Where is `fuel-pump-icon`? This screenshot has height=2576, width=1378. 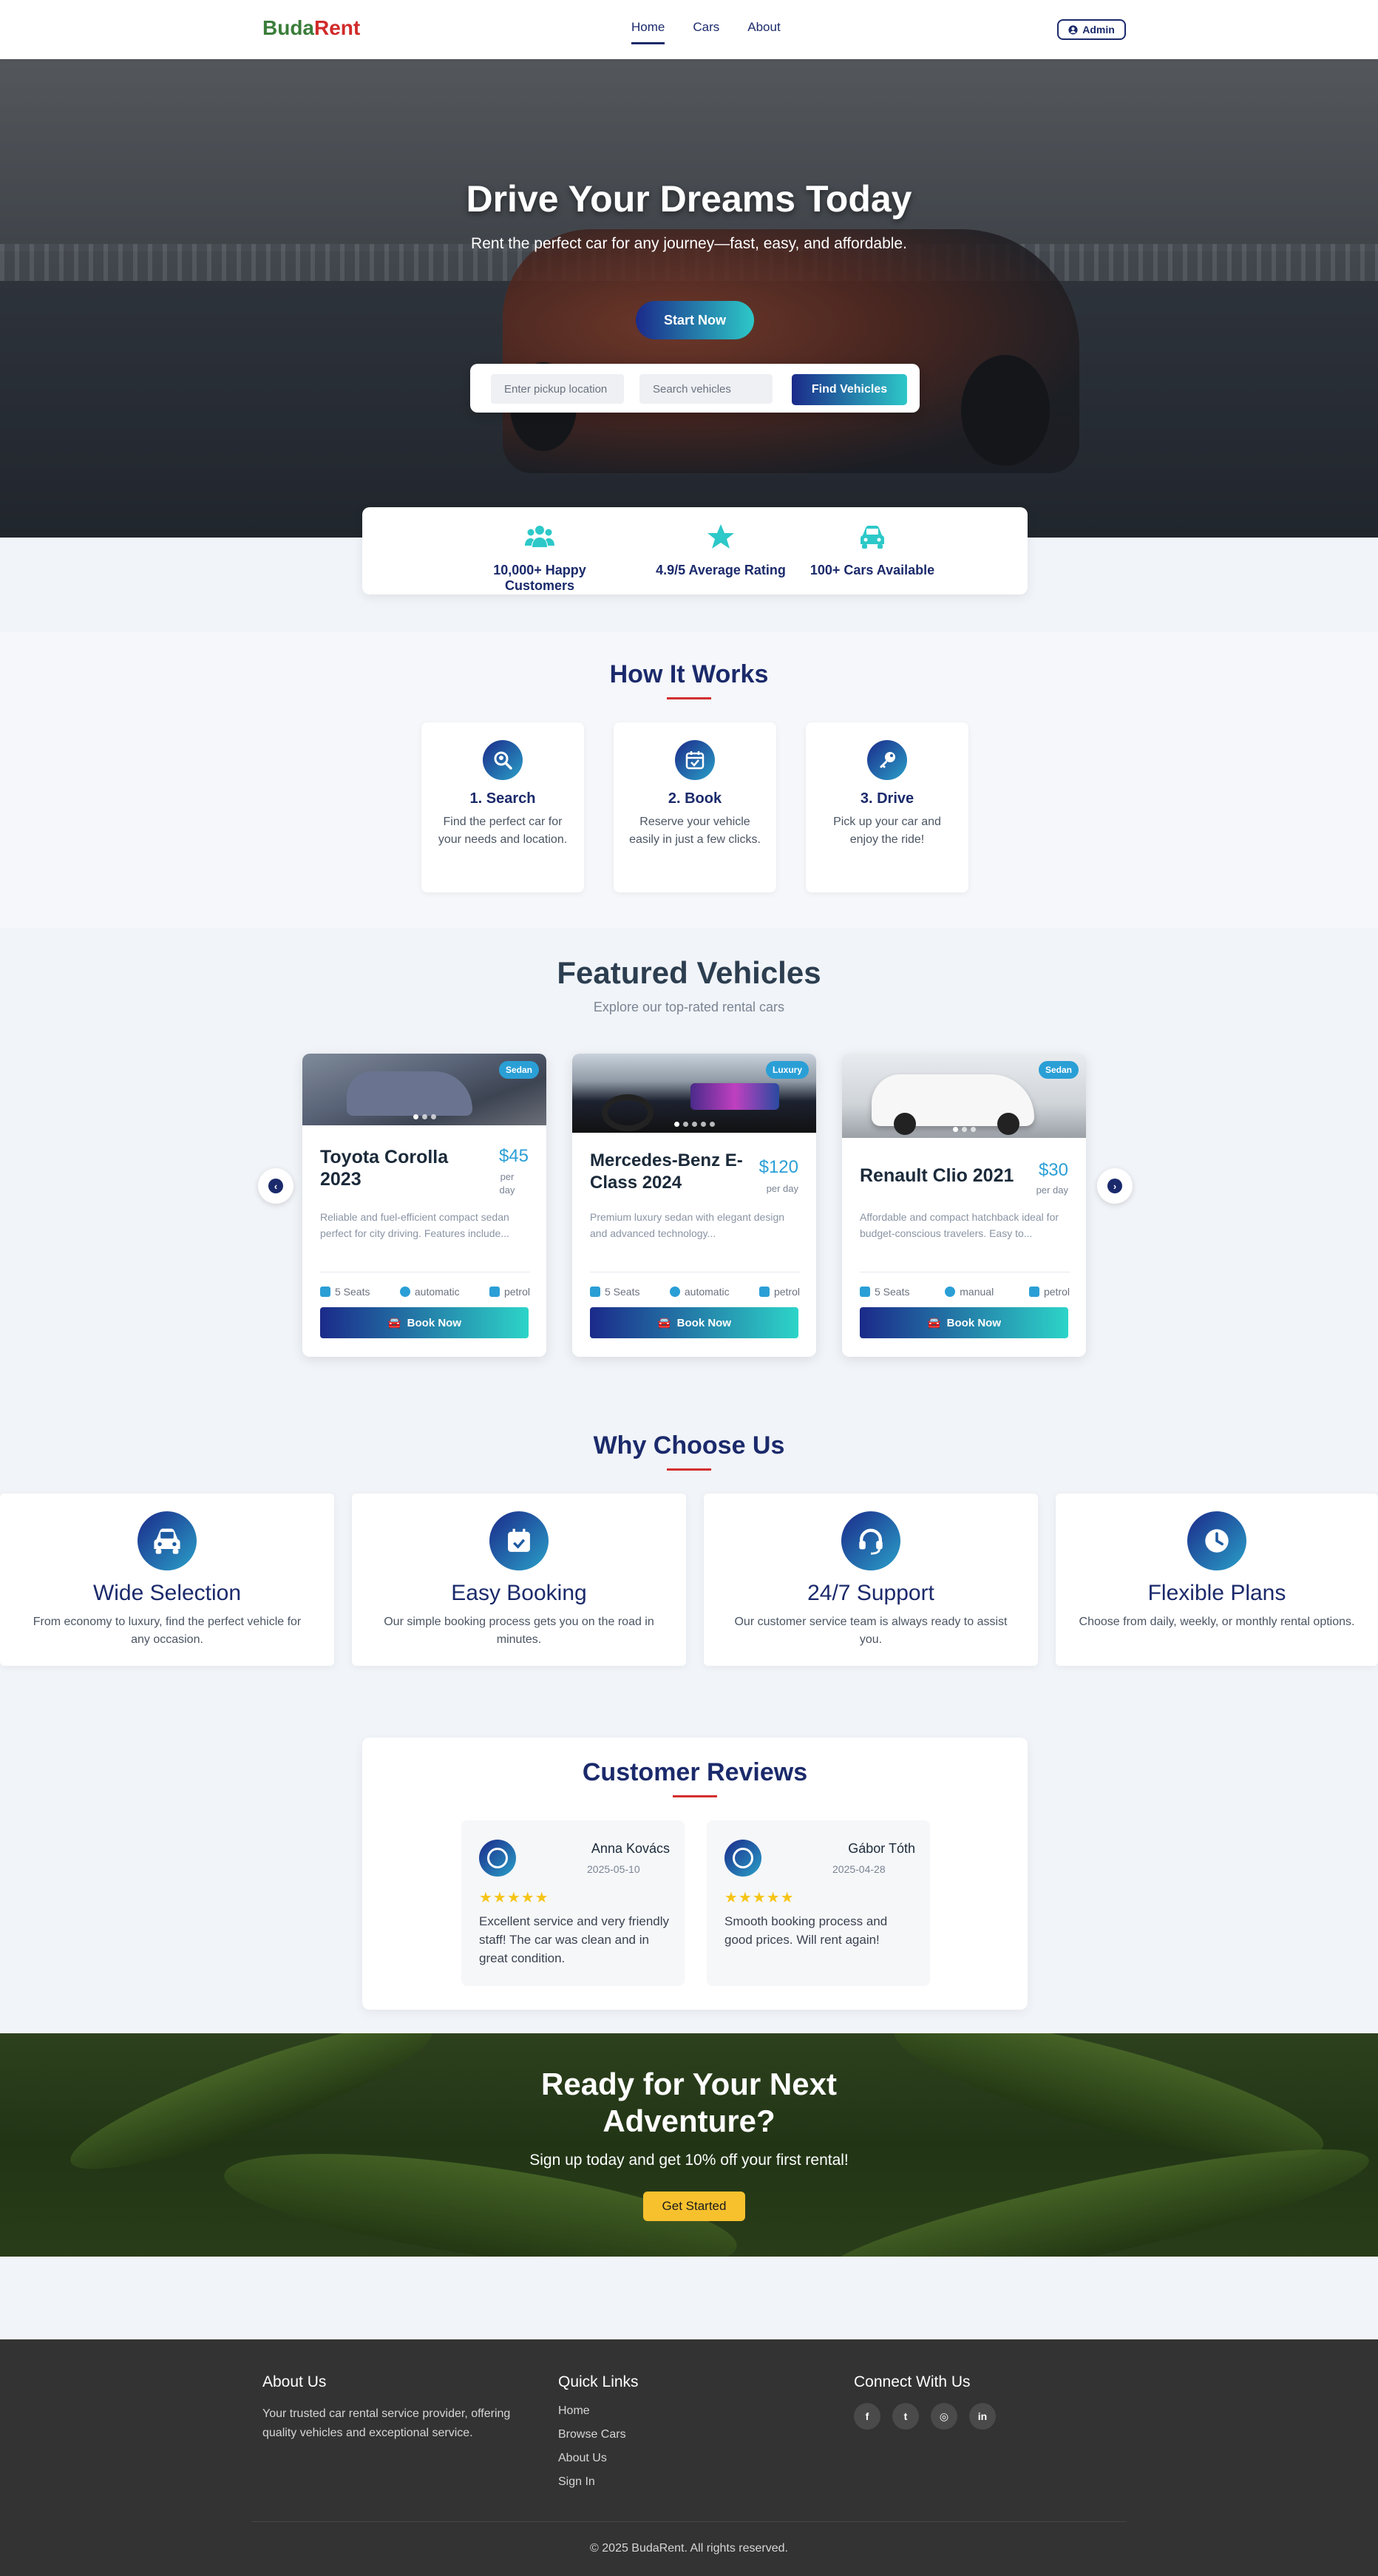 fuel-pump-icon is located at coordinates (764, 1292).